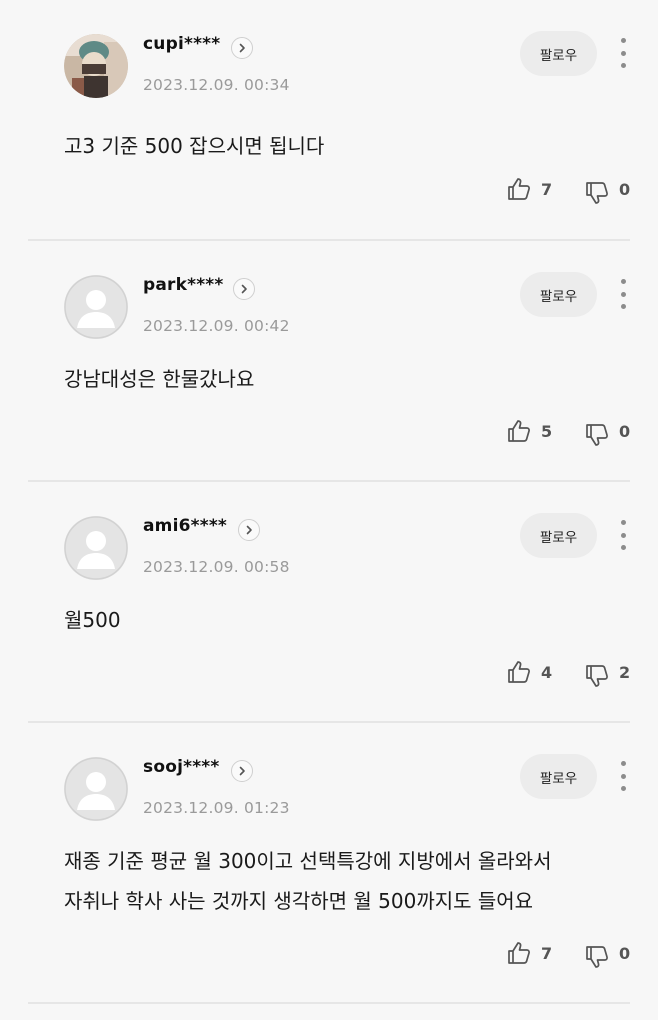 This screenshot has height=1020, width=658. What do you see at coordinates (625, 672) in the screenshot?
I see `dislike-count: 2` at bounding box center [625, 672].